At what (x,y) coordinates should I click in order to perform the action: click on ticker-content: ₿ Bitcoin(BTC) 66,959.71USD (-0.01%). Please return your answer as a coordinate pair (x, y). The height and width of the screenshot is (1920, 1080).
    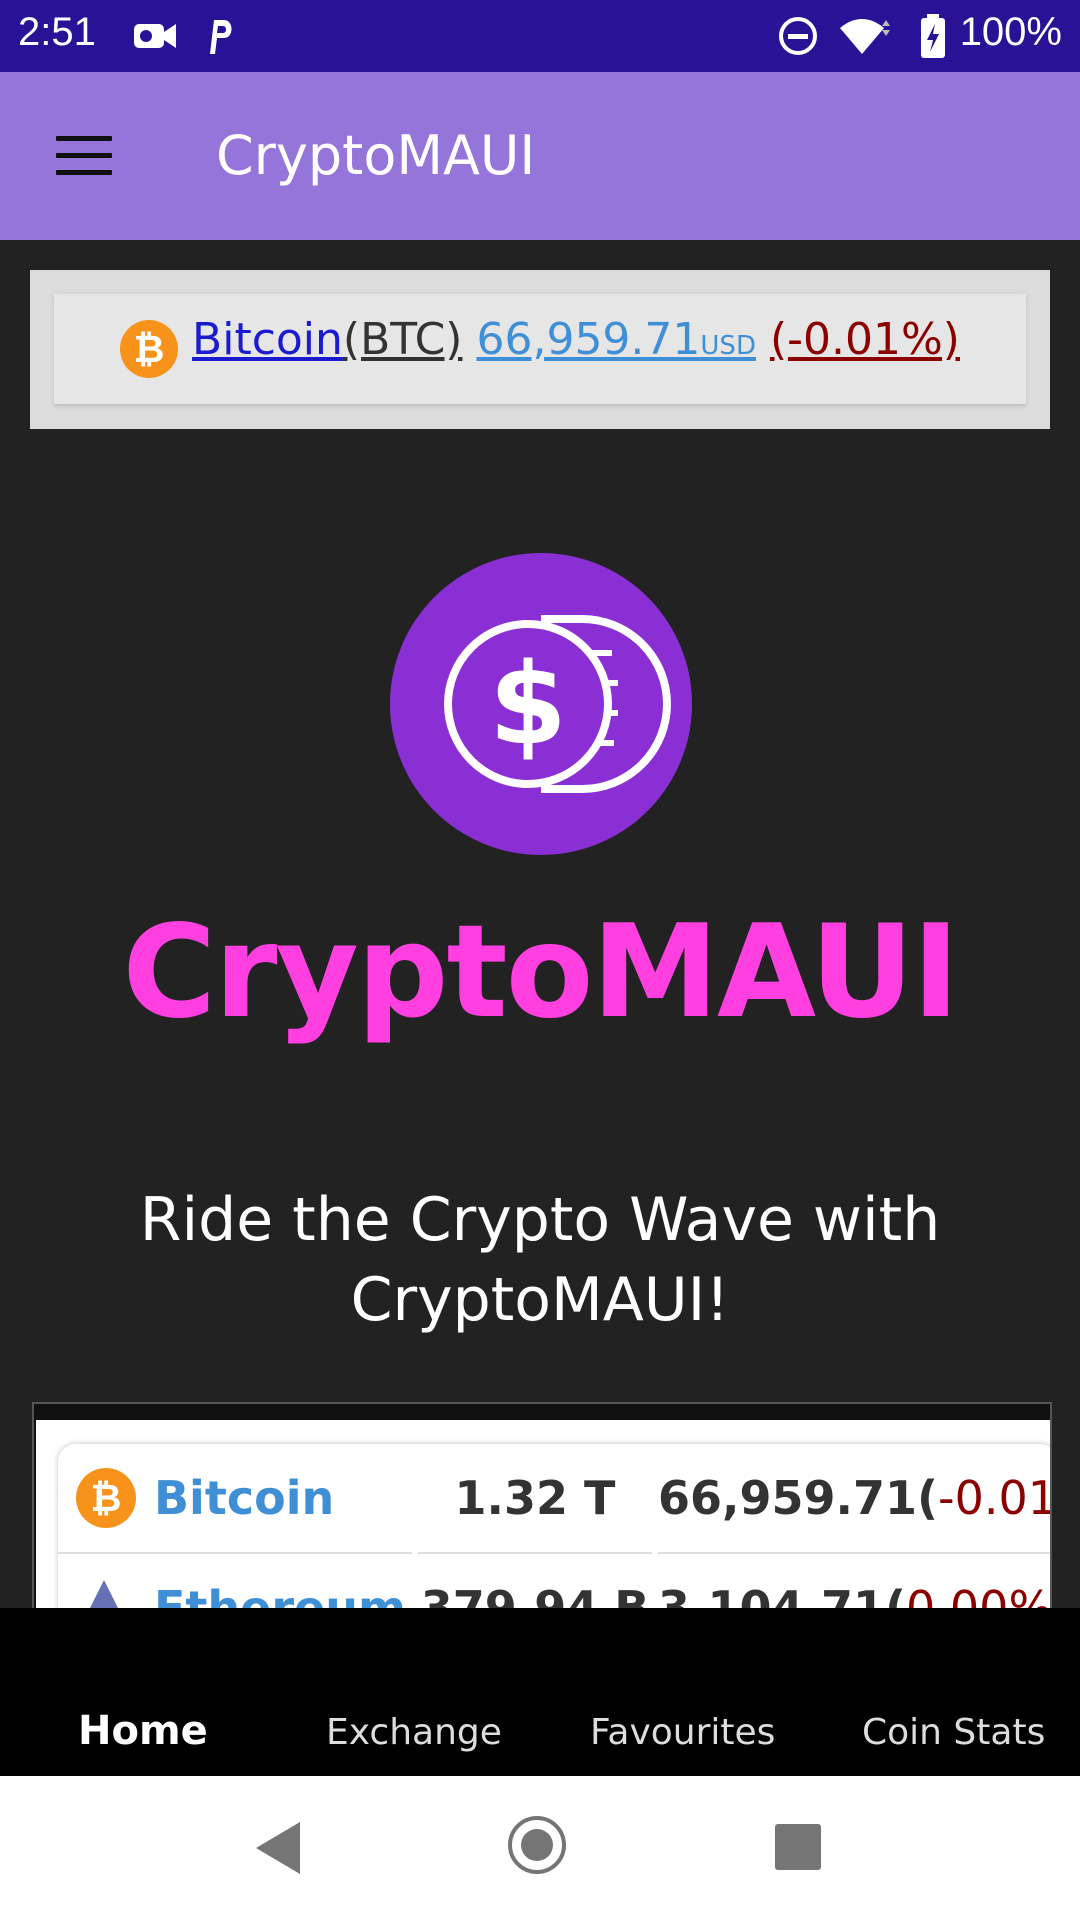
    Looking at the image, I should click on (540, 346).